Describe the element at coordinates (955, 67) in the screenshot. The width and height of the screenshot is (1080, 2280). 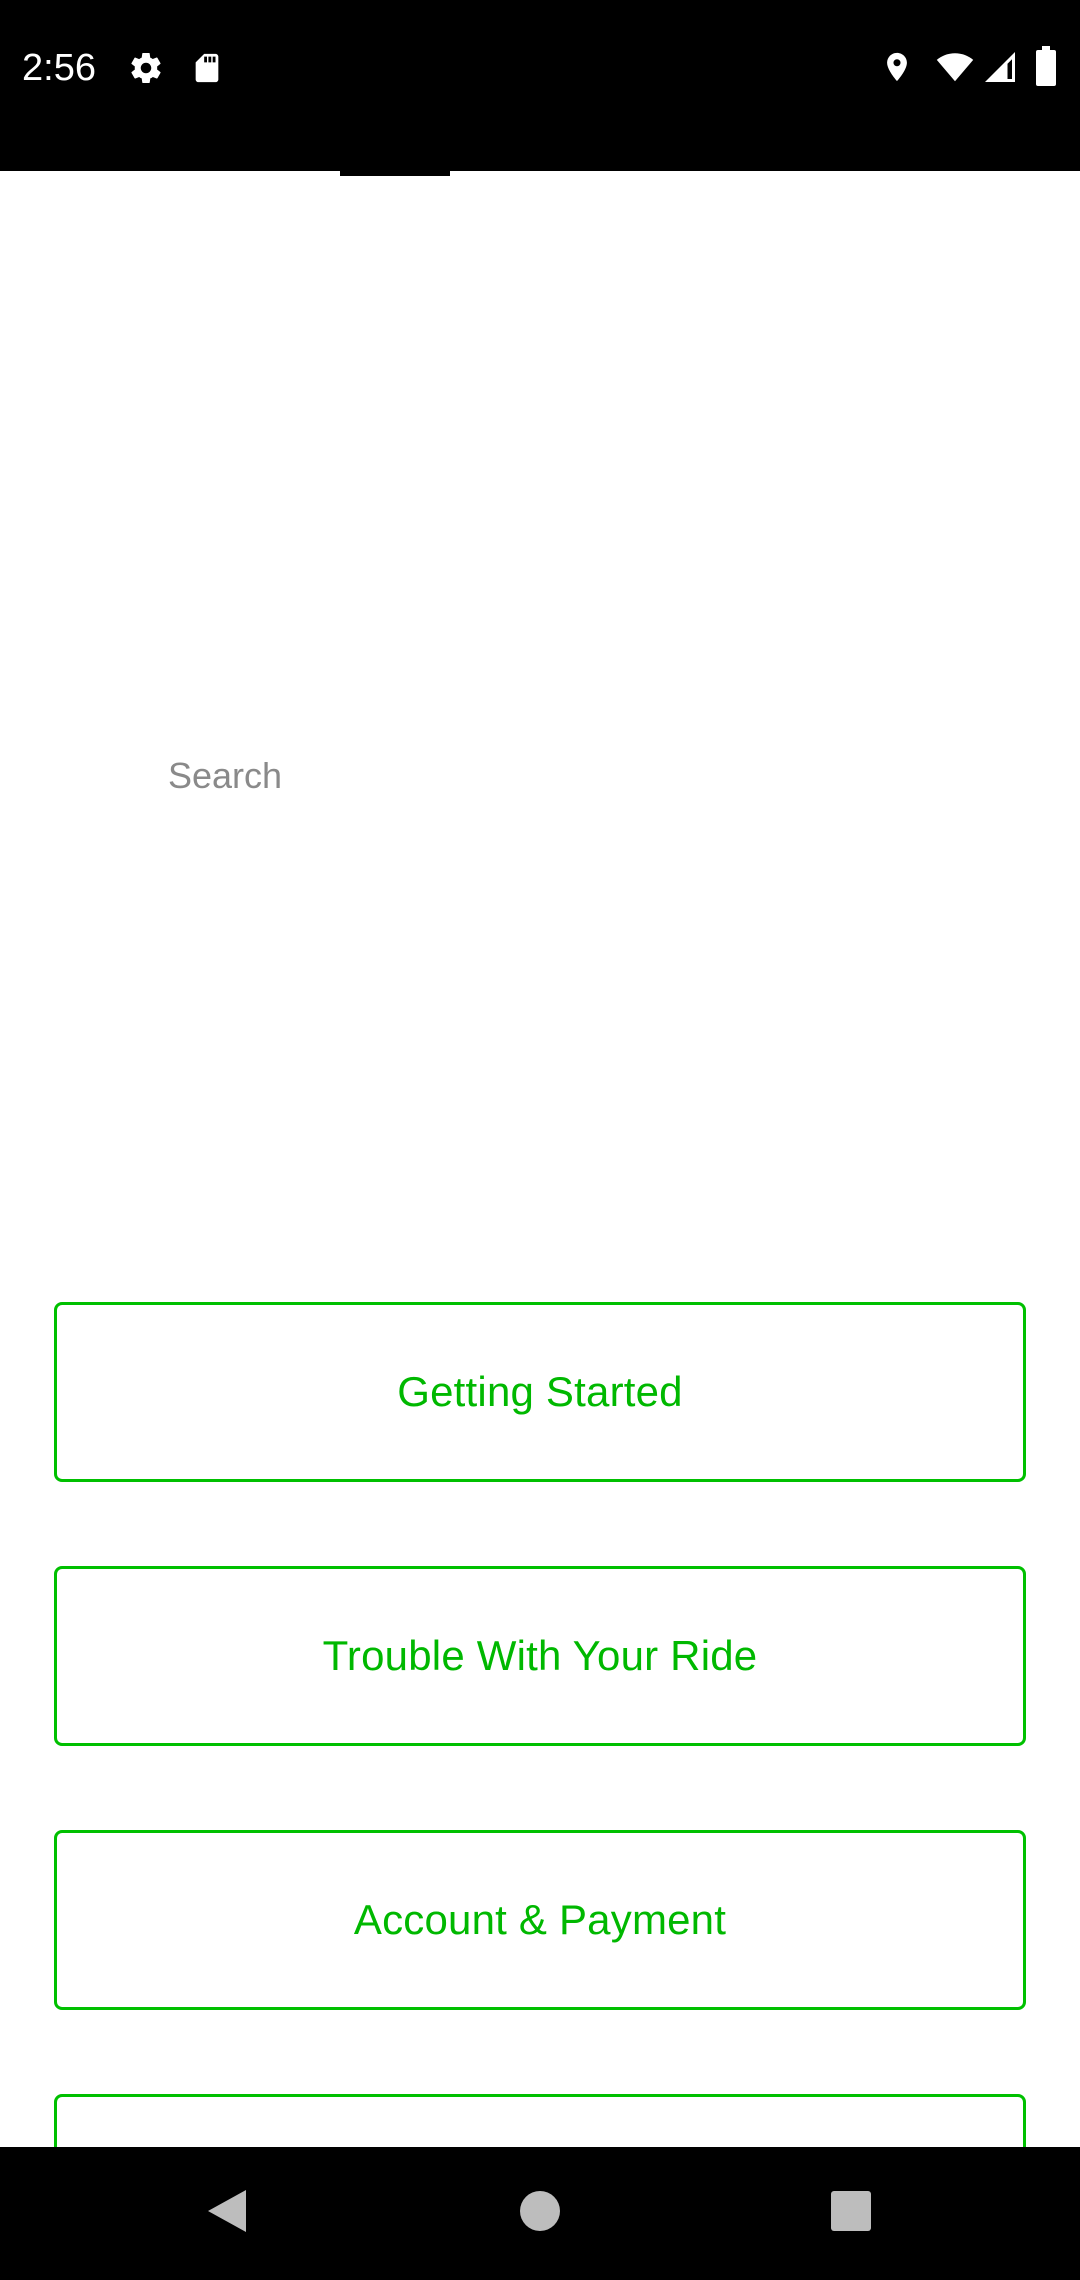
I see `wifi-icon` at that location.